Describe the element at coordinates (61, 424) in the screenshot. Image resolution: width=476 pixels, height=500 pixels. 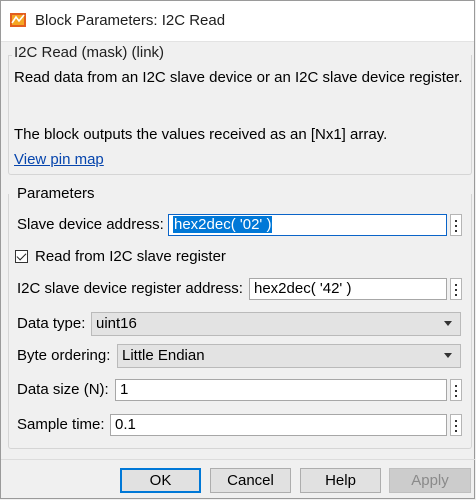
I see `sample-time-label: Sample time:` at that location.